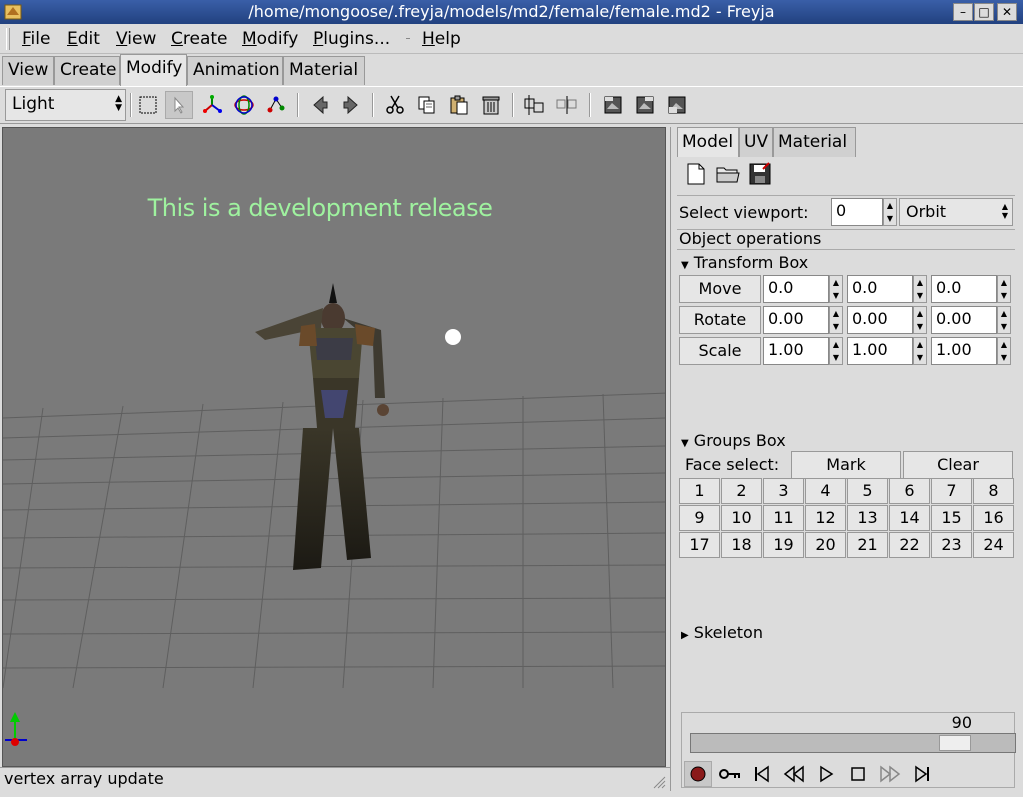 Image resolution: width=1023 pixels, height=797 pixels. Describe the element at coordinates (853, 743) in the screenshot. I see `frame-slider` at that location.